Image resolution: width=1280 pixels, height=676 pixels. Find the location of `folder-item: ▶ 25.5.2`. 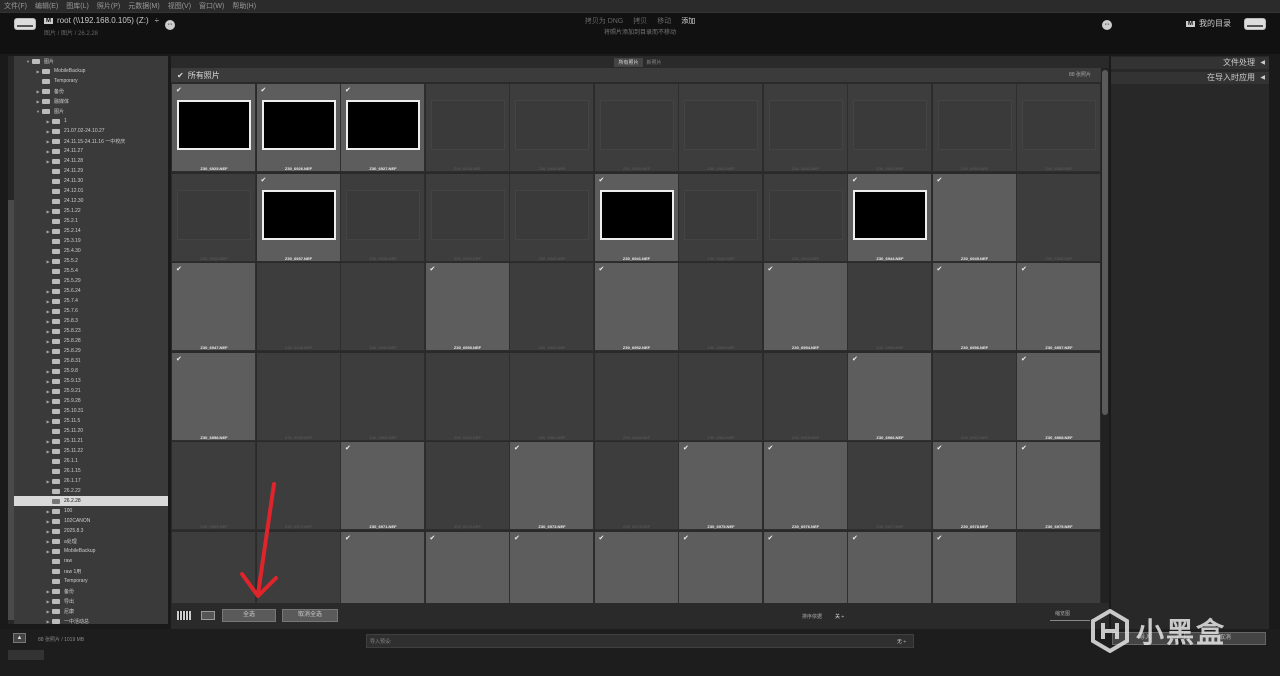

folder-item: ▶ 25.5.2 is located at coordinates (91, 261).